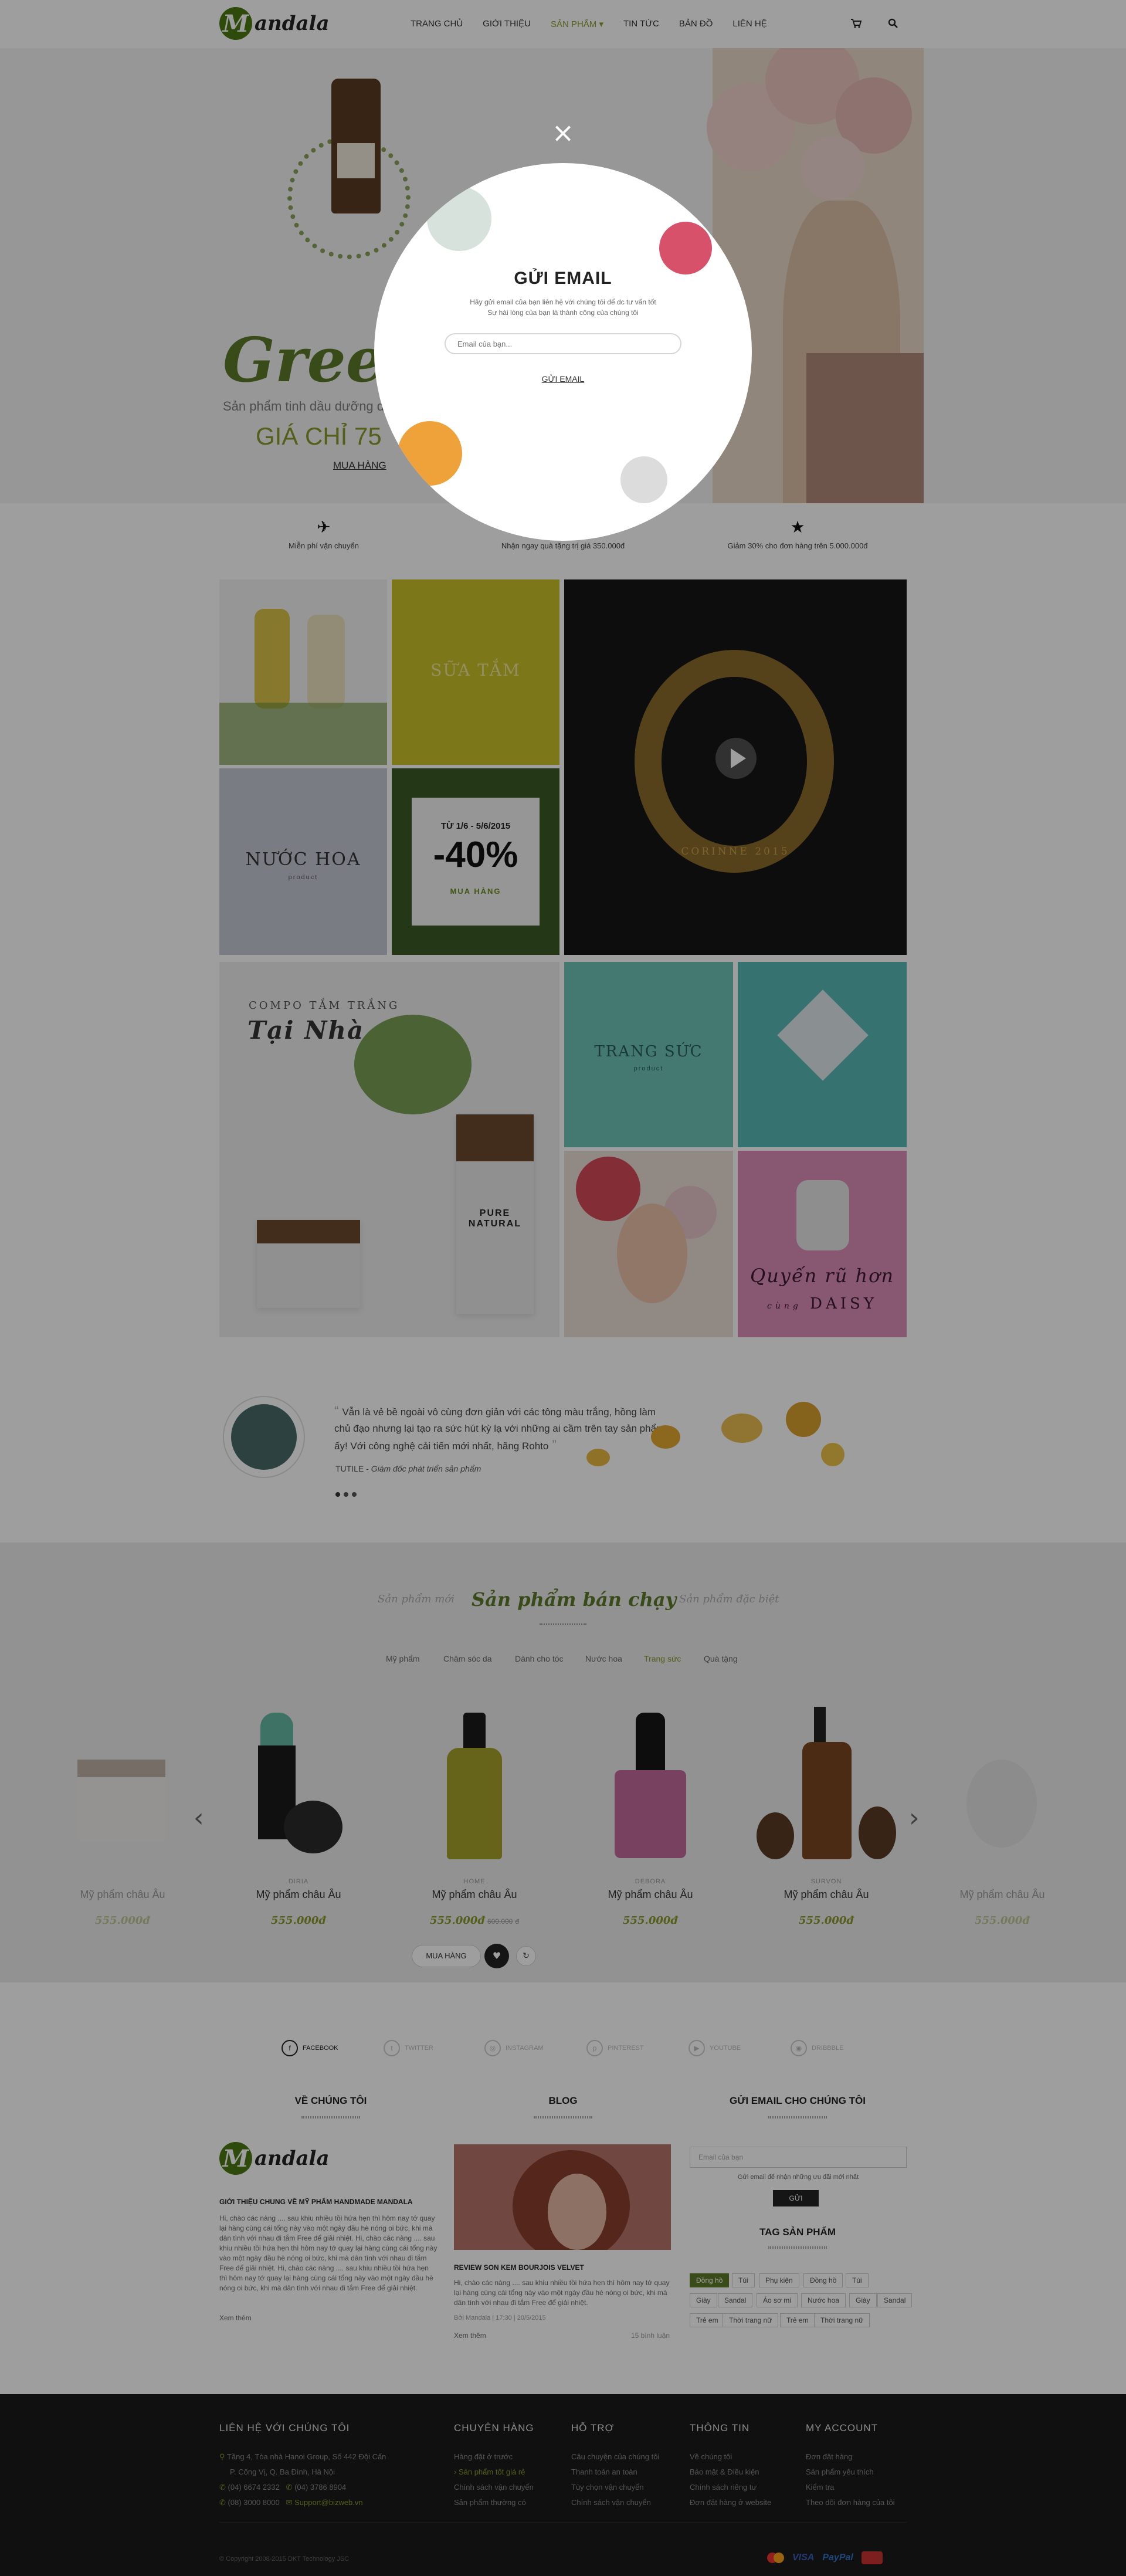 The width and height of the screenshot is (1126, 2576). I want to click on modal-email-input, so click(563, 344).